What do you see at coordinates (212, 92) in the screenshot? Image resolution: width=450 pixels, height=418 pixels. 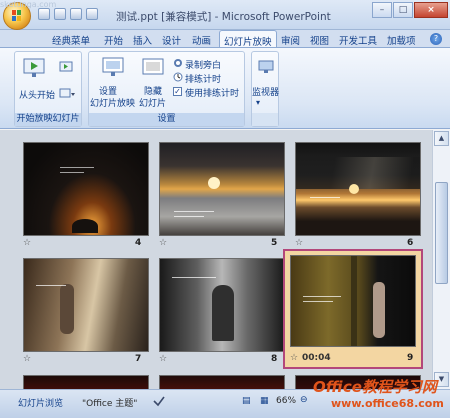 I see `use-timings-label: 使用排练计时` at bounding box center [212, 92].